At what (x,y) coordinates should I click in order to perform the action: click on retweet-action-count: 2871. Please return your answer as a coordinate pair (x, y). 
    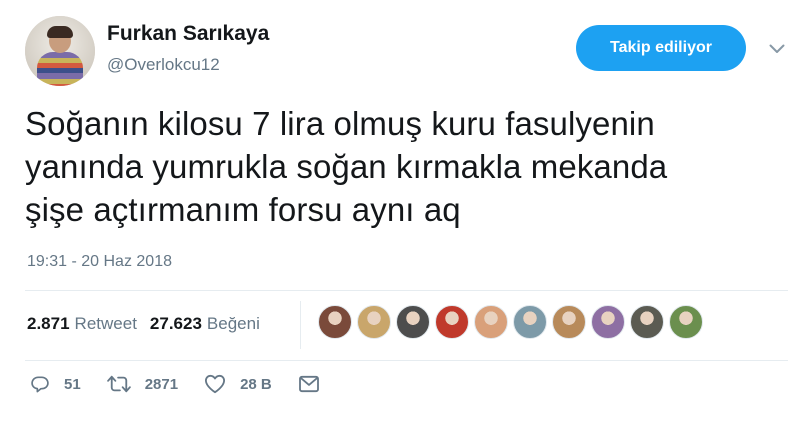
    Looking at the image, I should click on (161, 384).